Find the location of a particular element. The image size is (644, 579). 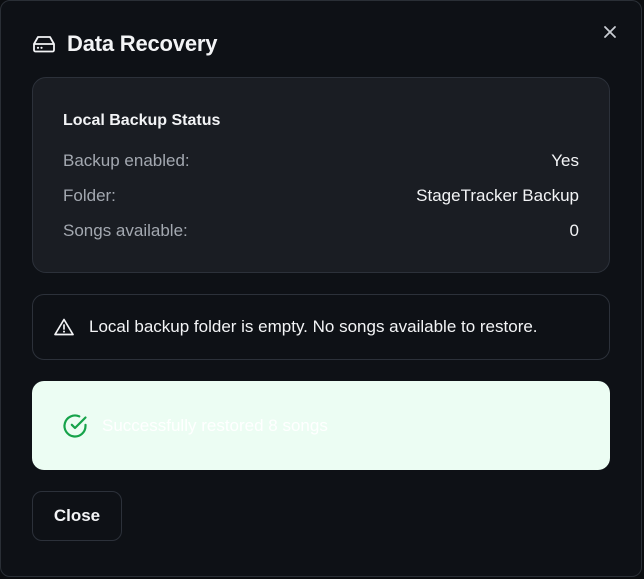

success-message: Successfully restored 8 songs is located at coordinates (215, 425).